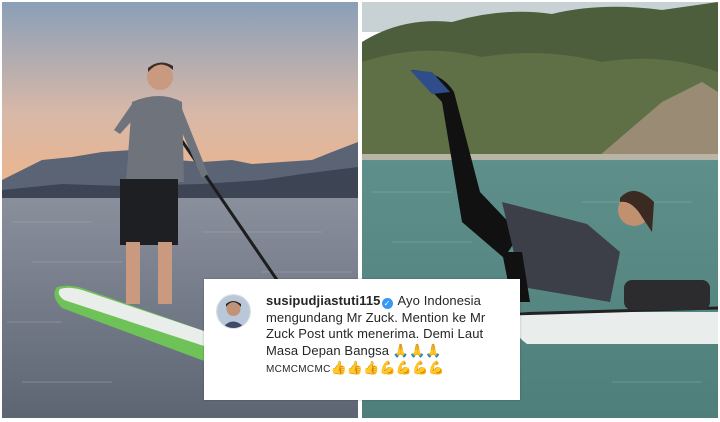 The height and width of the screenshot is (422, 720). What do you see at coordinates (387, 368) in the screenshot?
I see `thumbs-strong-emojis: 👍👍👍💪💪💪💪` at bounding box center [387, 368].